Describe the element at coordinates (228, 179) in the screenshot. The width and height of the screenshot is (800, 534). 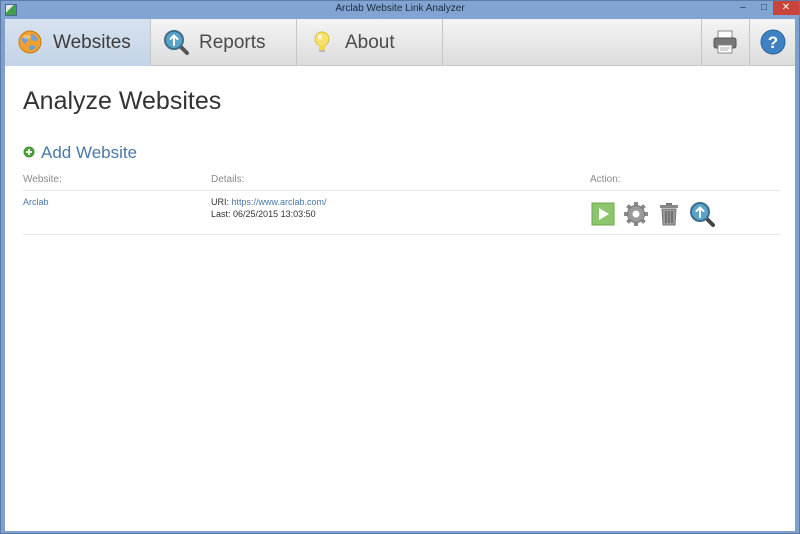
I see `header-details: Details:` at that location.